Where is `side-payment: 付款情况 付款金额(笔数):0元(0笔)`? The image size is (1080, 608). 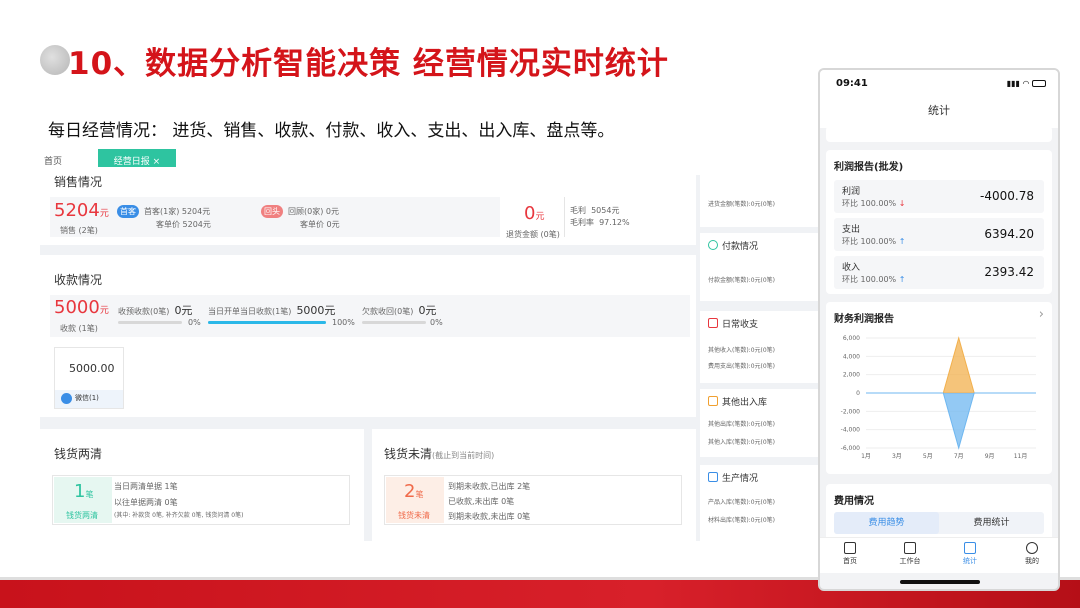
side-payment: 付款情况 付款金额(笔数):0元(0笔) is located at coordinates (759, 267).